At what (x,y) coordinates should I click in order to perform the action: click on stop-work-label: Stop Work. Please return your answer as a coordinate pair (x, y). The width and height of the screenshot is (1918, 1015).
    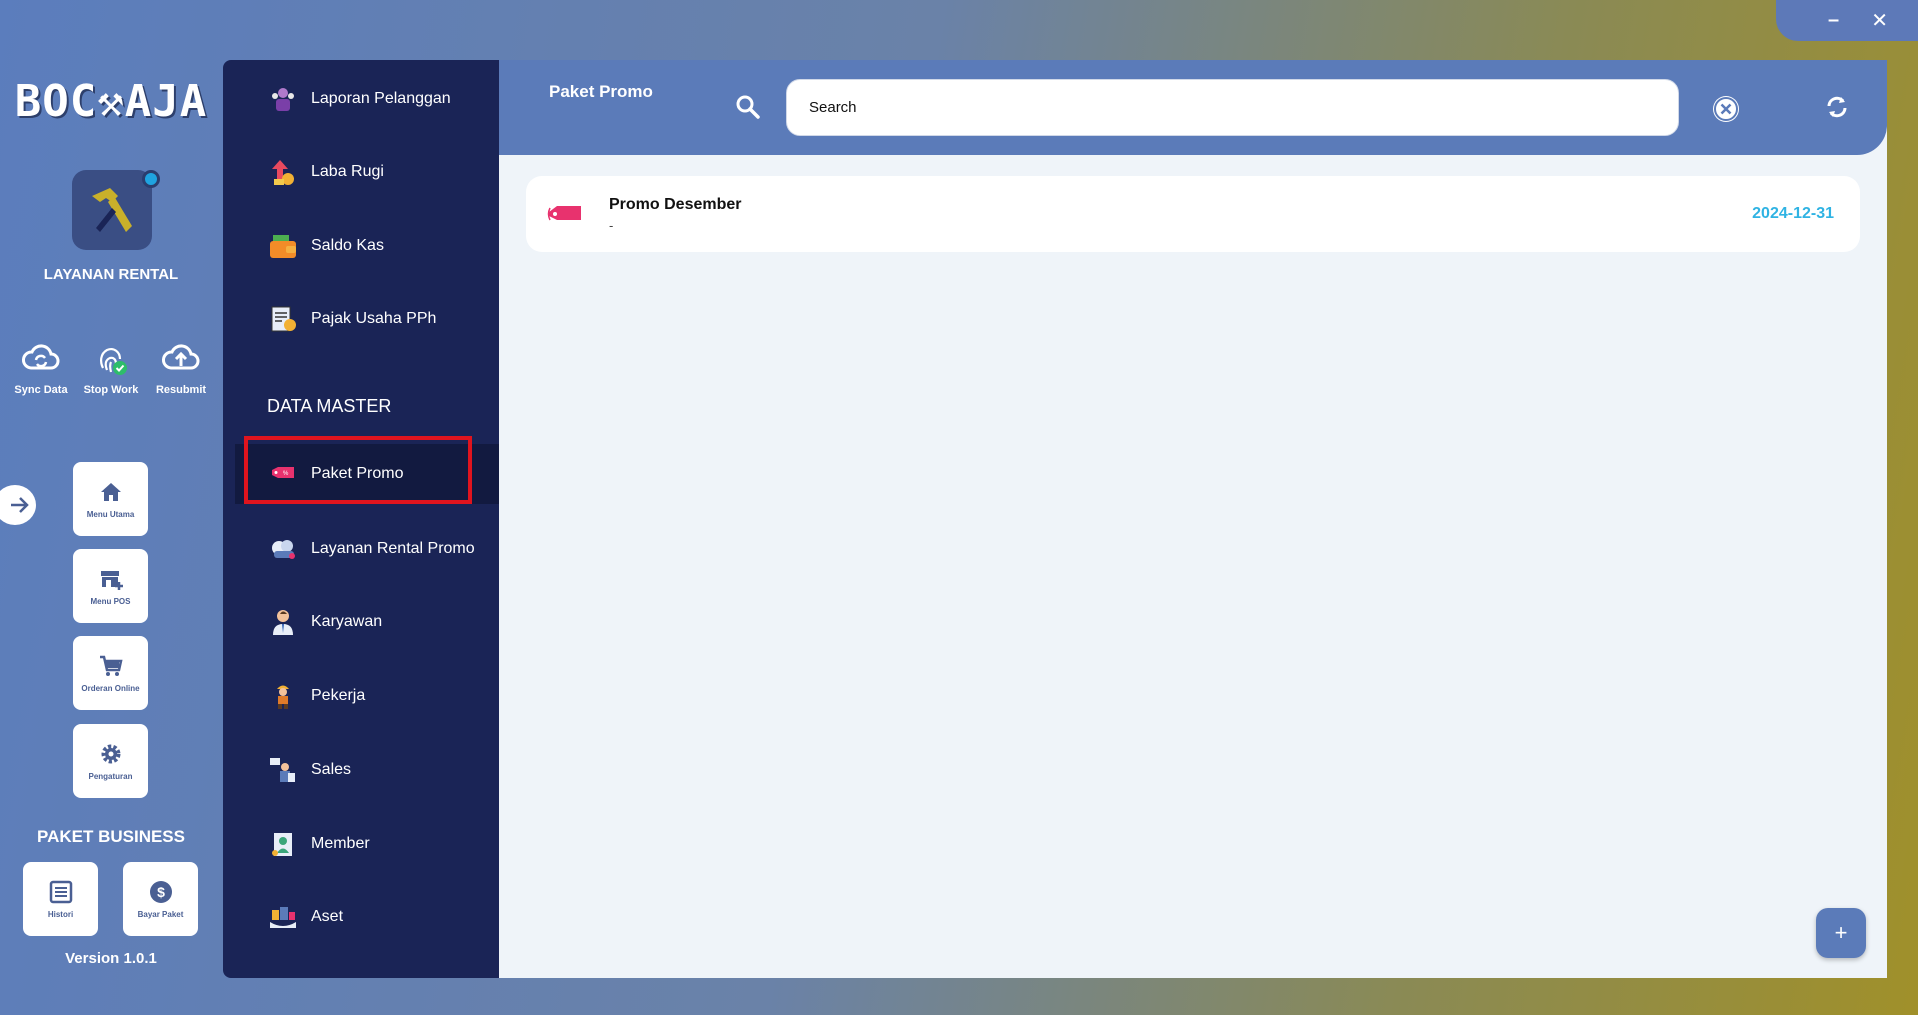
    Looking at the image, I should click on (111, 390).